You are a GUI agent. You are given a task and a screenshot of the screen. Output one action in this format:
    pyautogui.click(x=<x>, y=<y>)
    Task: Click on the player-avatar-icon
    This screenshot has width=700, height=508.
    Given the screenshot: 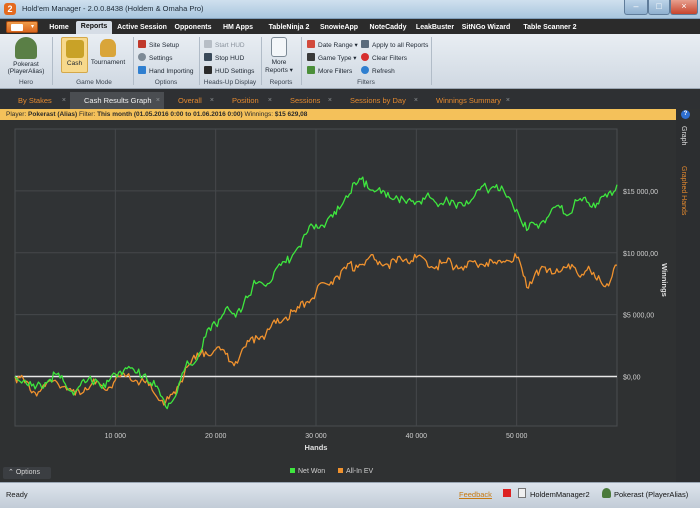 What is the action you would take?
    pyautogui.click(x=606, y=493)
    